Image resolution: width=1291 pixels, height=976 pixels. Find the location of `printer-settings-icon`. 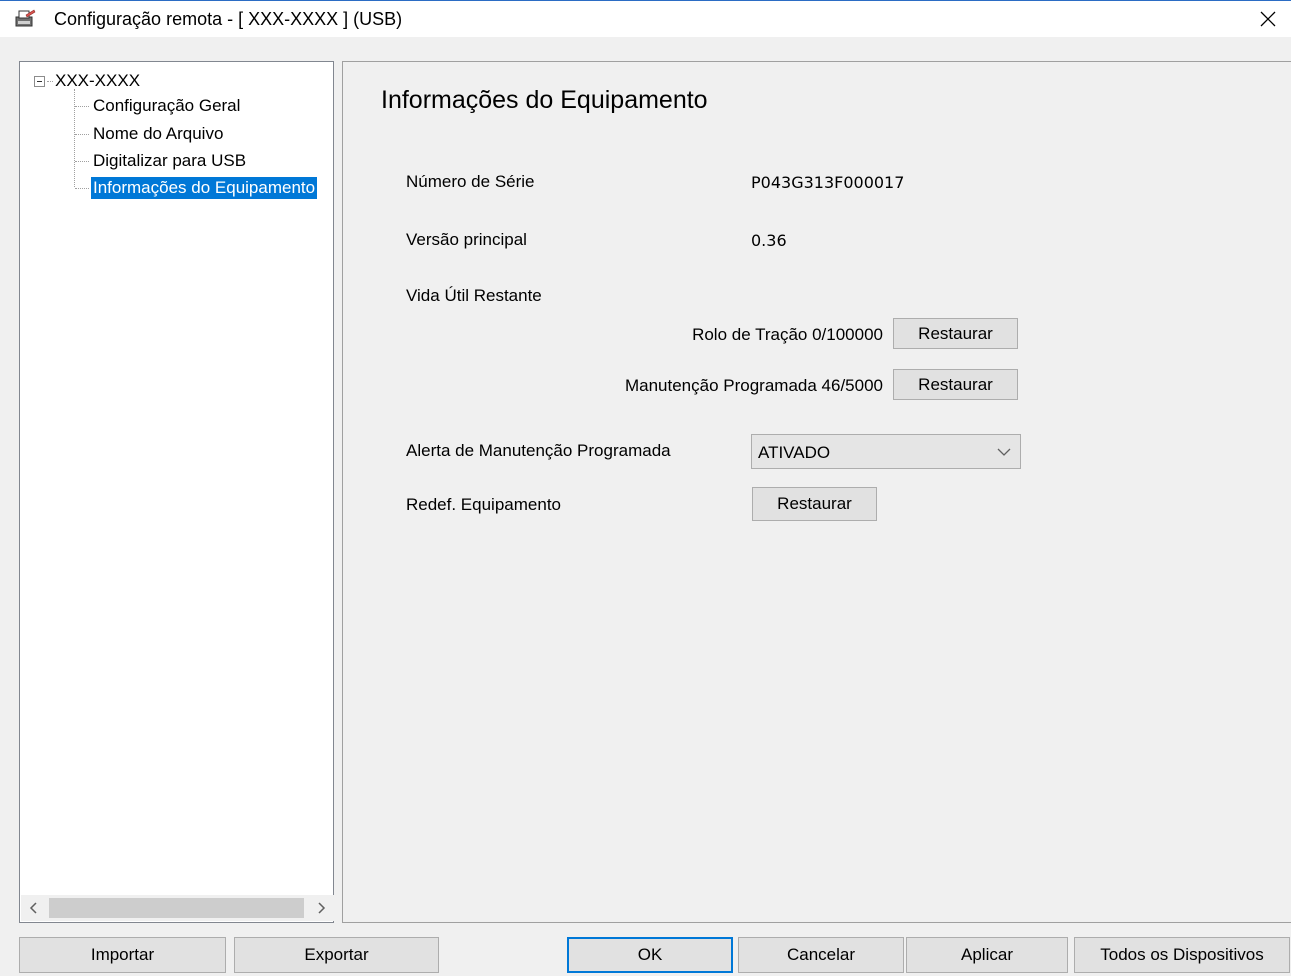

printer-settings-icon is located at coordinates (25, 19).